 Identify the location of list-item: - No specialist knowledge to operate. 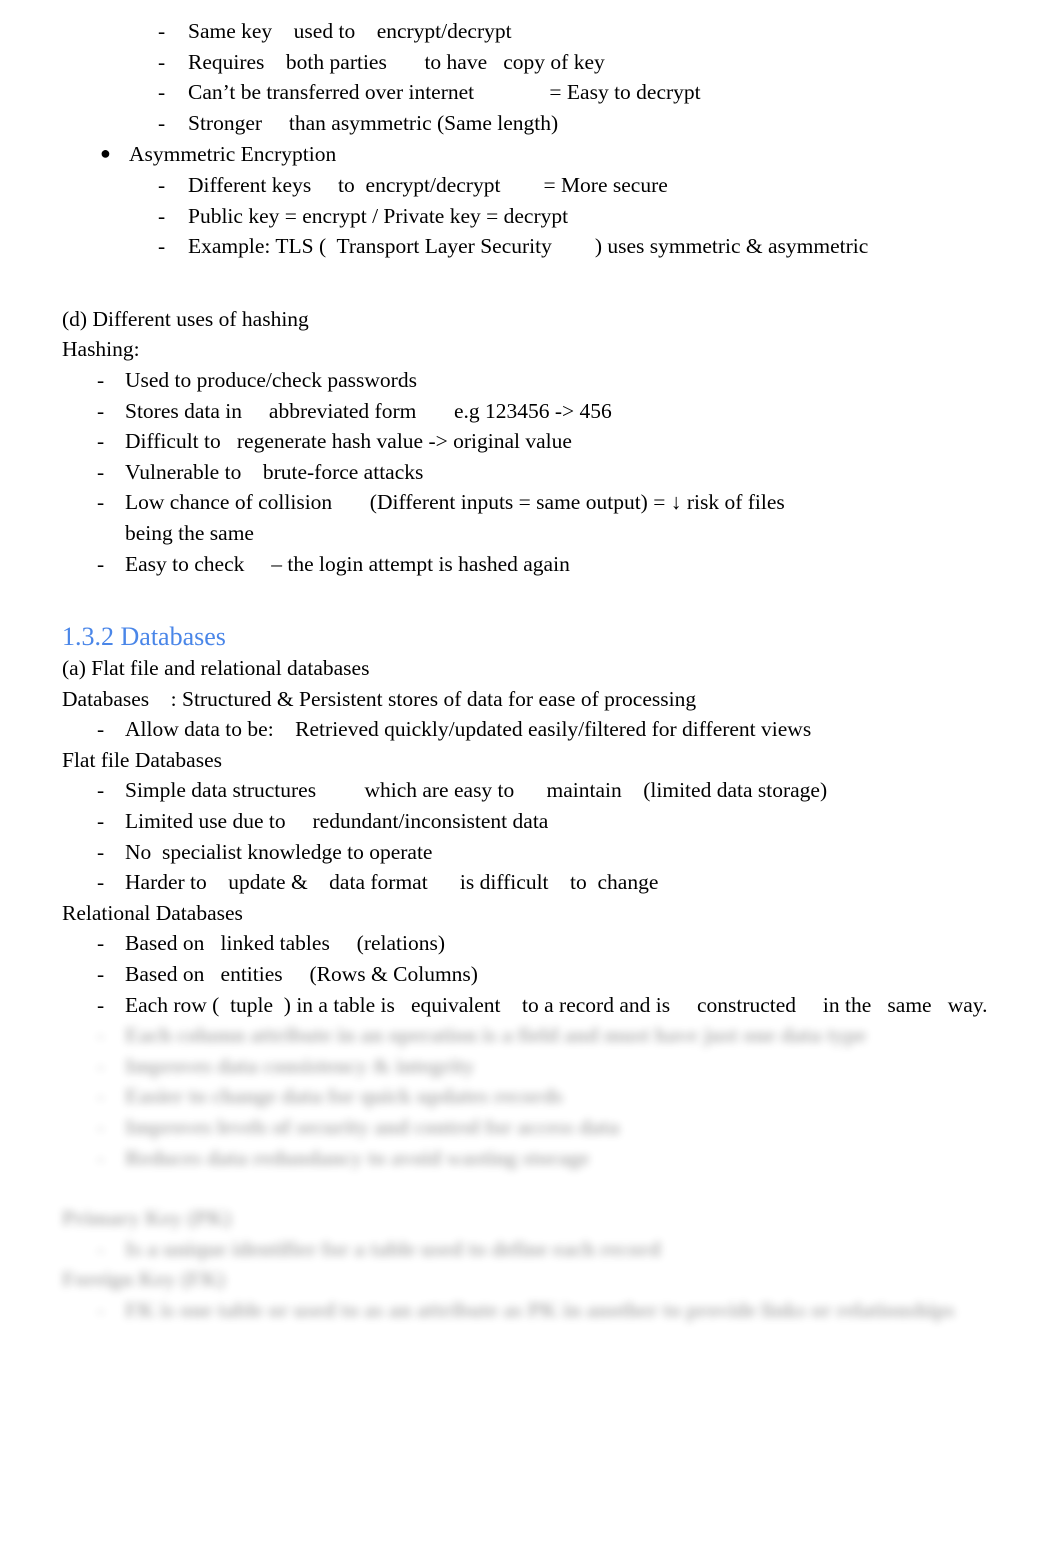
(579, 852).